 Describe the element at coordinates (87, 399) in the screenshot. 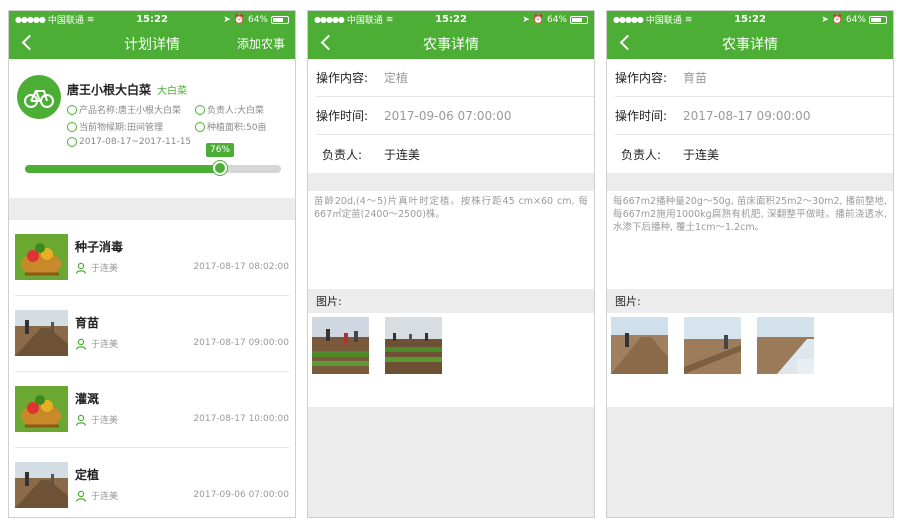

I see `task-title: 灌溉` at that location.